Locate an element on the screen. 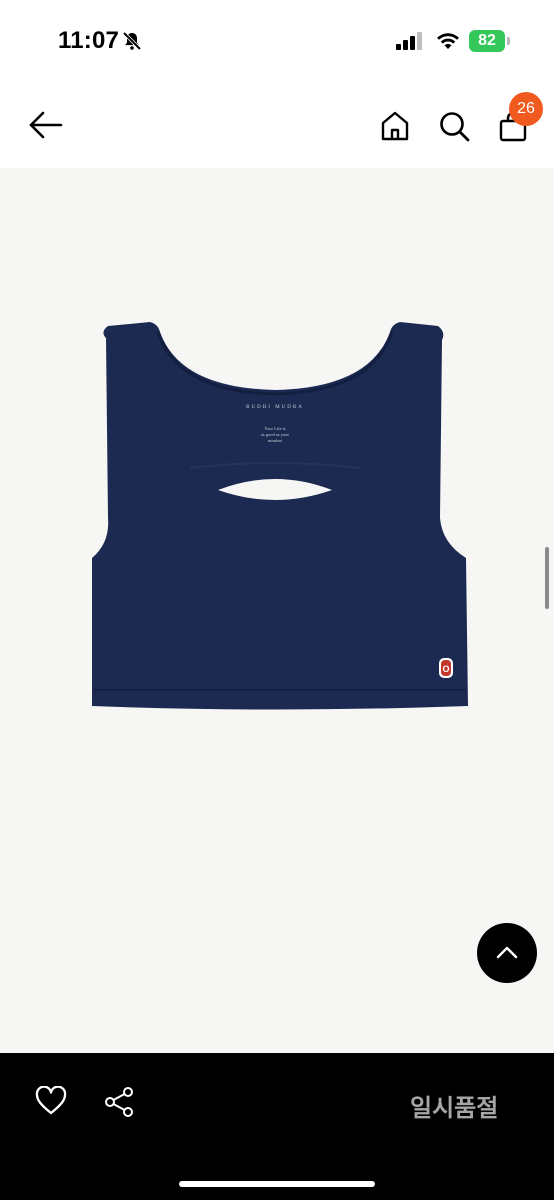  label-tagline-2: as good as your is located at coordinates (275, 434).